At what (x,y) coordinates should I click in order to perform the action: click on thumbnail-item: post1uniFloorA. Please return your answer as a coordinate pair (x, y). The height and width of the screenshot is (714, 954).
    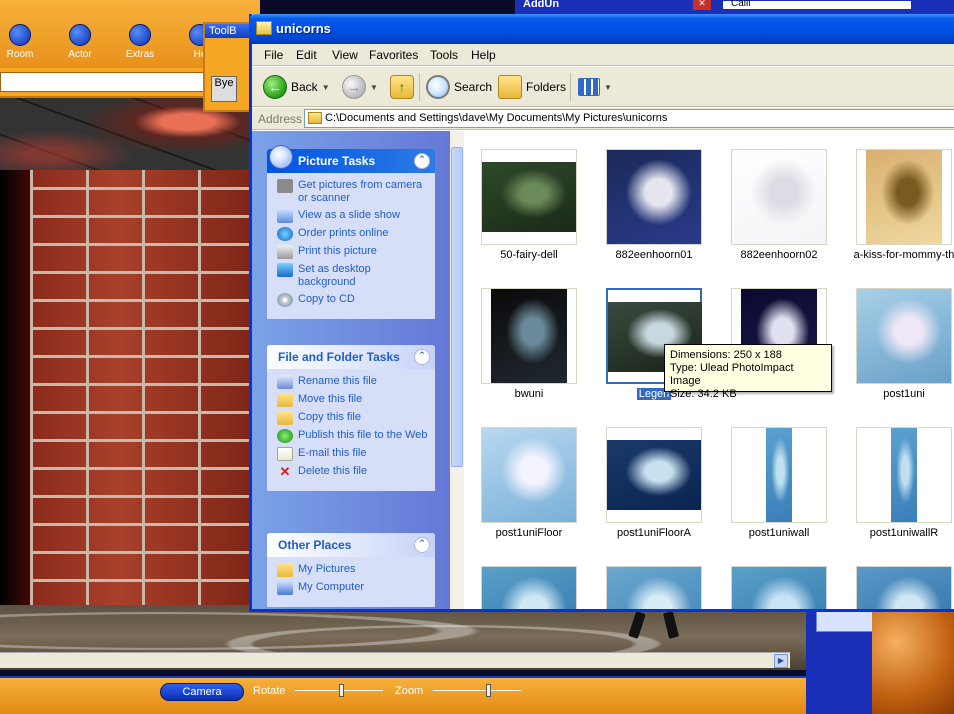
    Looking at the image, I should click on (654, 490).